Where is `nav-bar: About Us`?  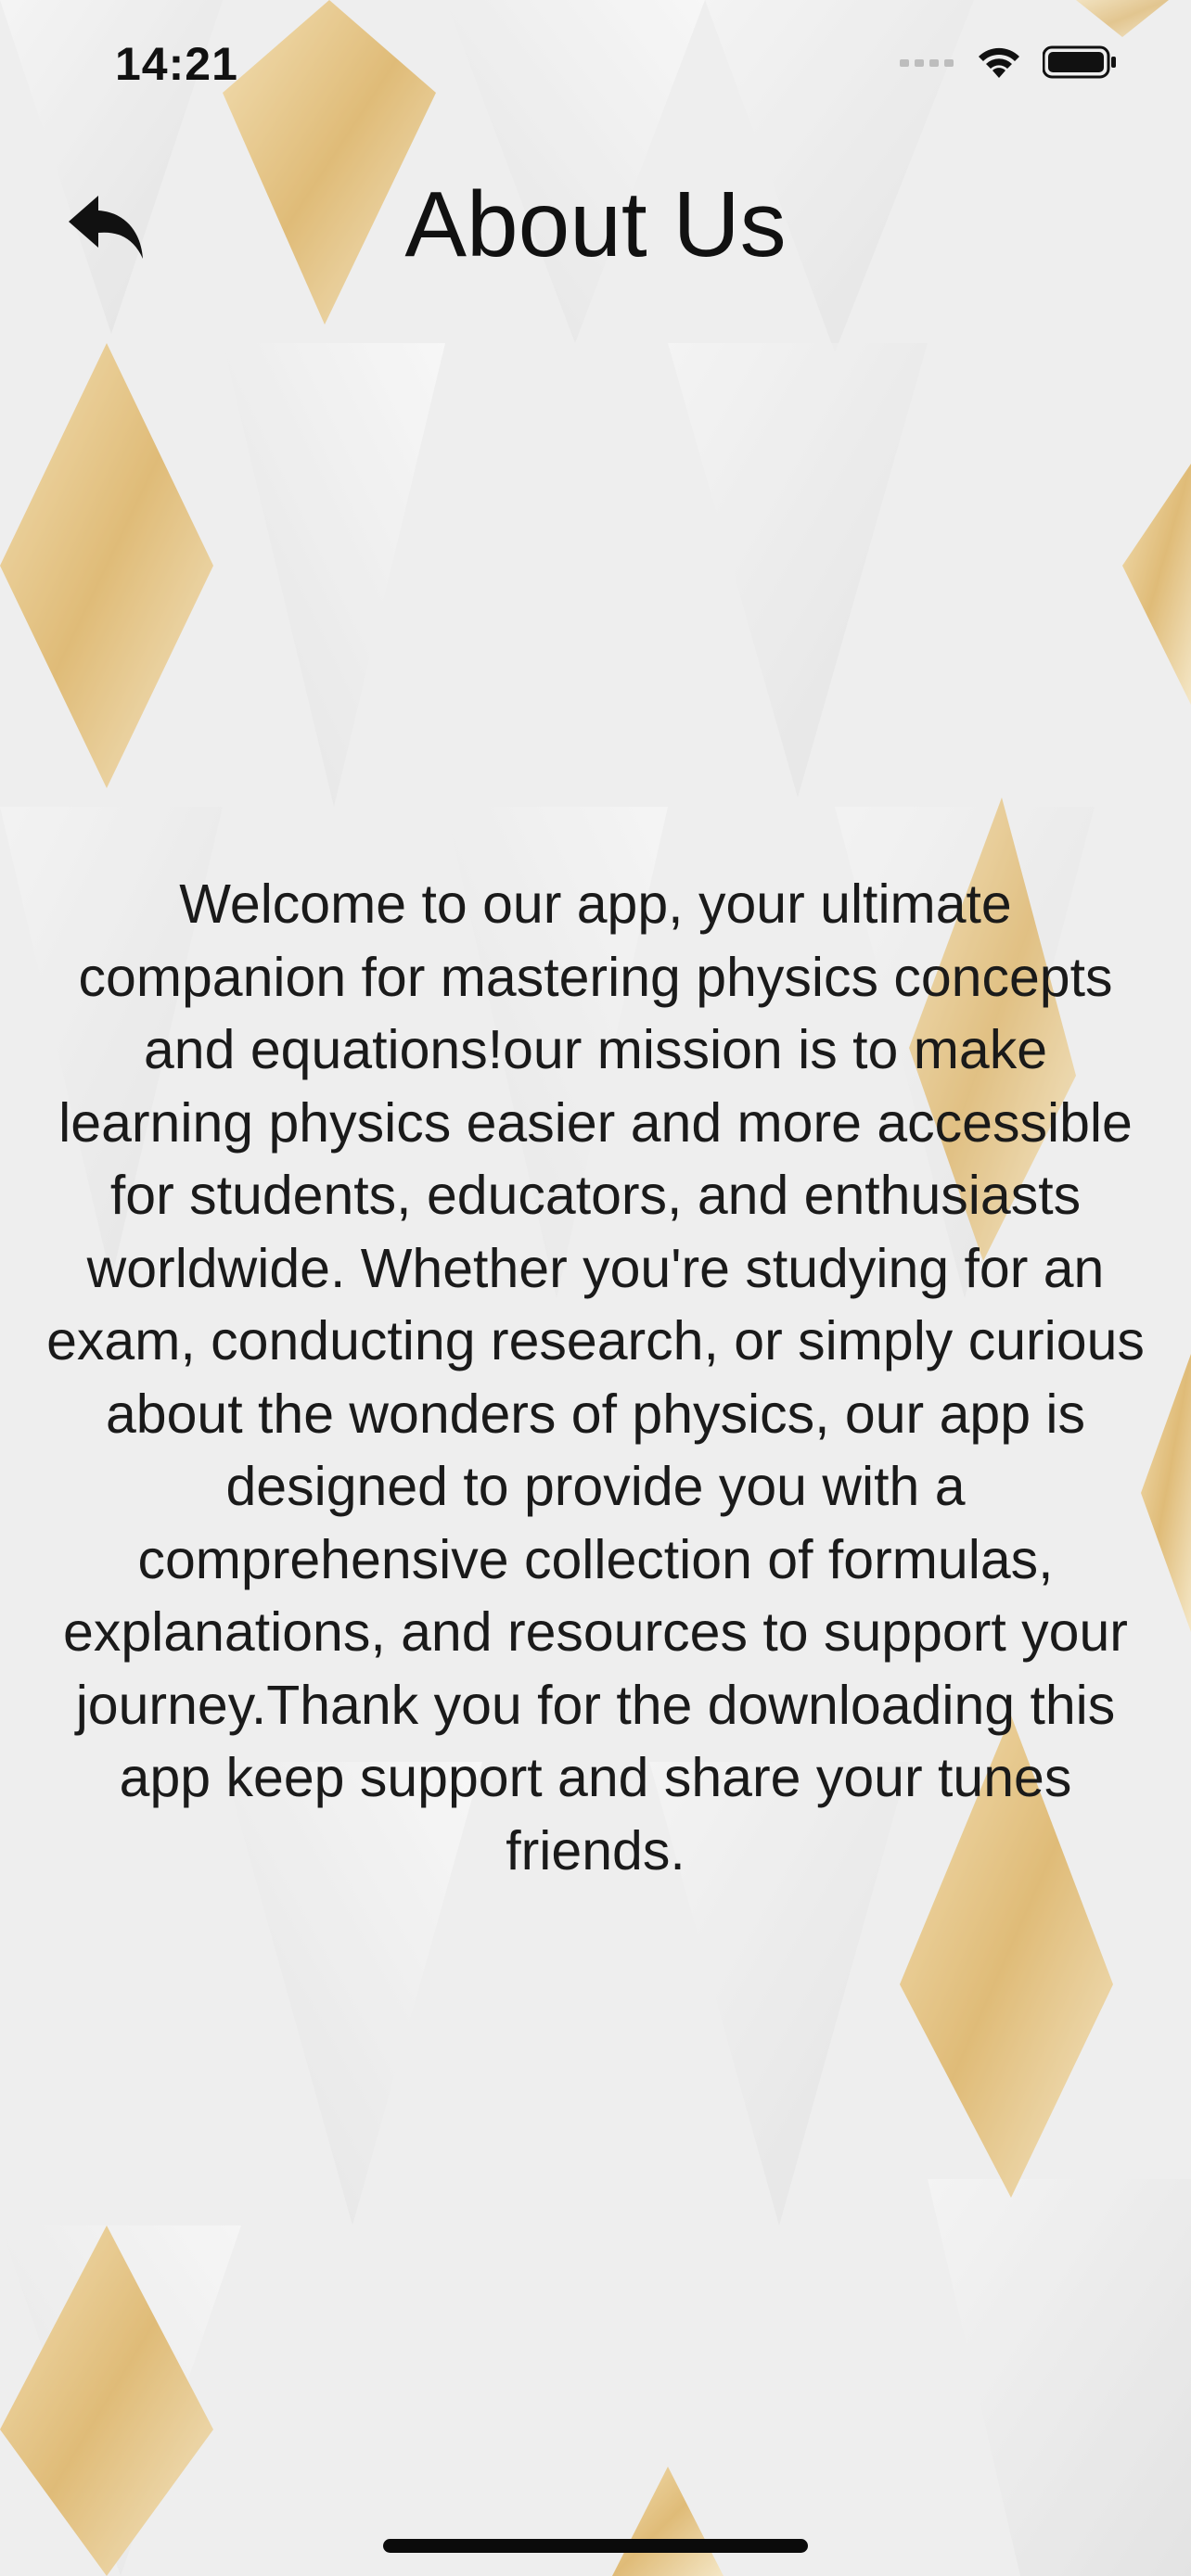 nav-bar: About Us is located at coordinates (595, 222).